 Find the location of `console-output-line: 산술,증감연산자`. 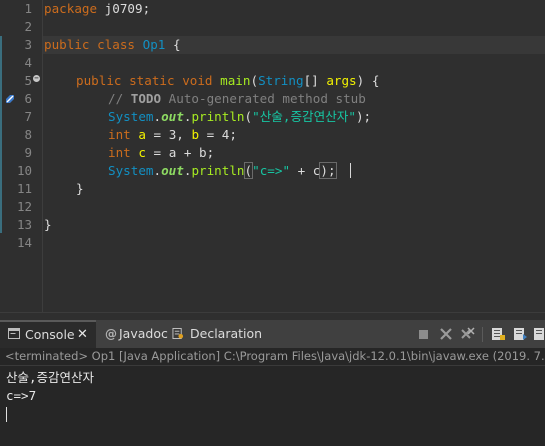

console-output-line: 산술,증감연산자 is located at coordinates (50, 377).